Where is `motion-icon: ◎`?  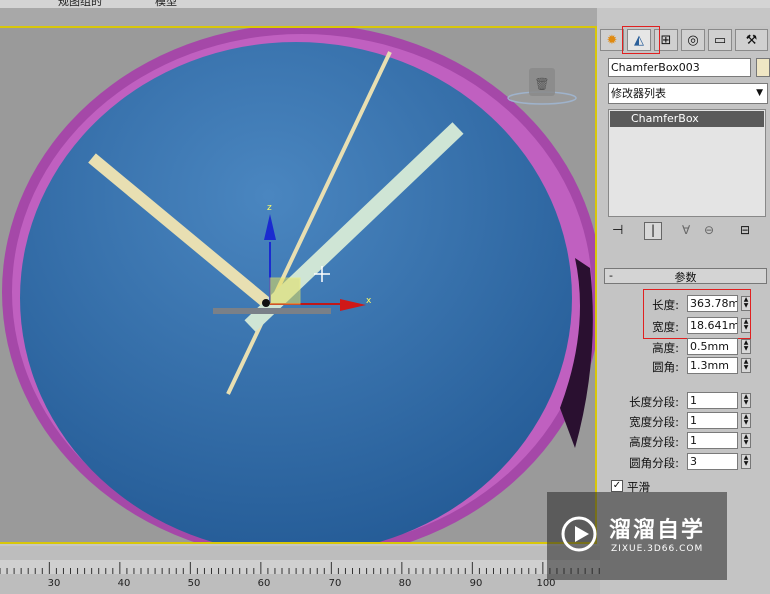
motion-icon: ◎ is located at coordinates (693, 40).